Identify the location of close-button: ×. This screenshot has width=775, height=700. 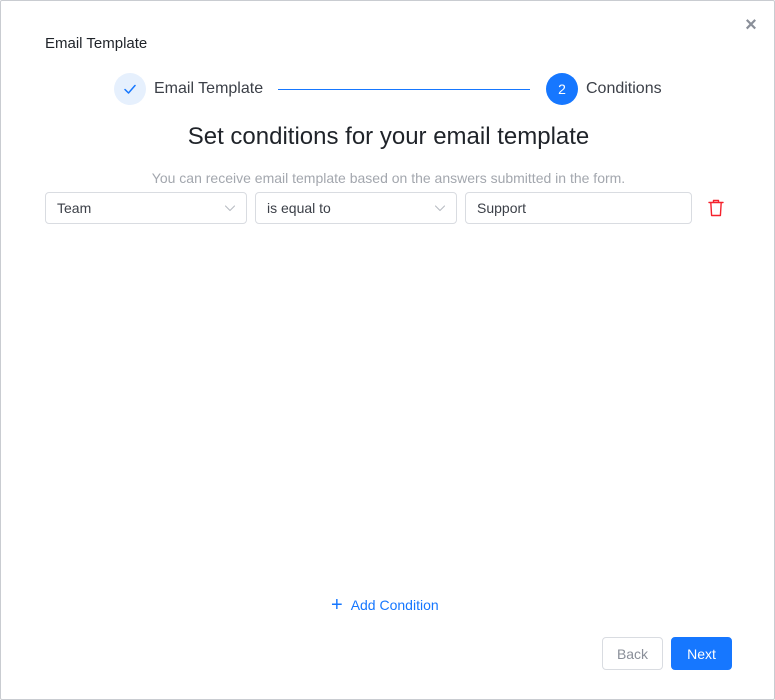
(751, 25).